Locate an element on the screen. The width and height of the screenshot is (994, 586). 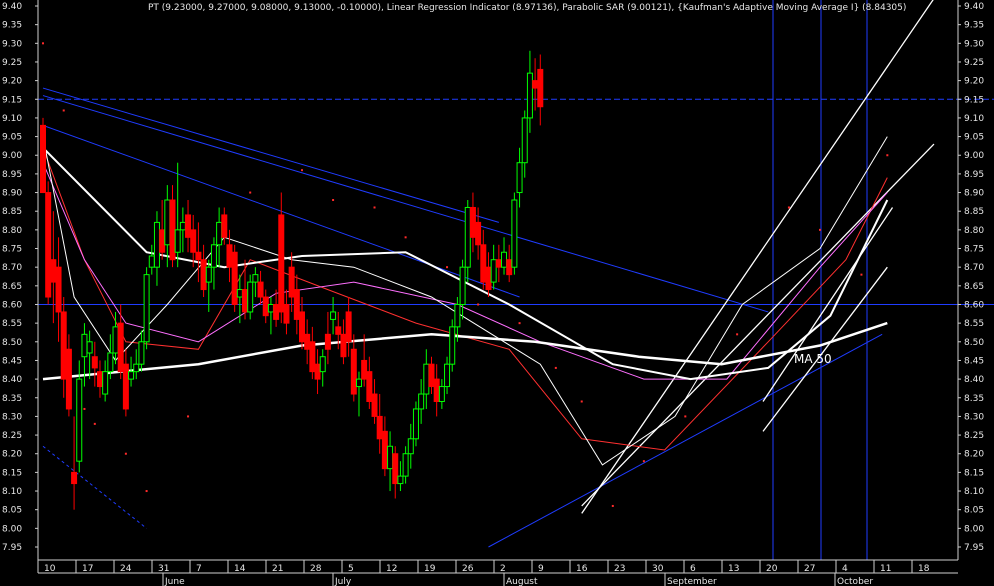
x-tick-label: 20 is located at coordinates (772, 569).